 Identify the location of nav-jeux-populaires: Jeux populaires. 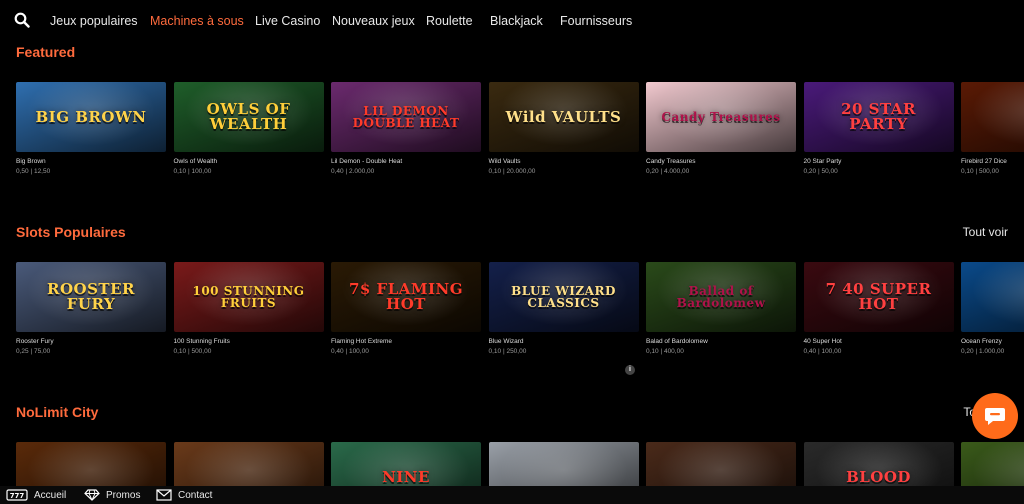
(94, 21).